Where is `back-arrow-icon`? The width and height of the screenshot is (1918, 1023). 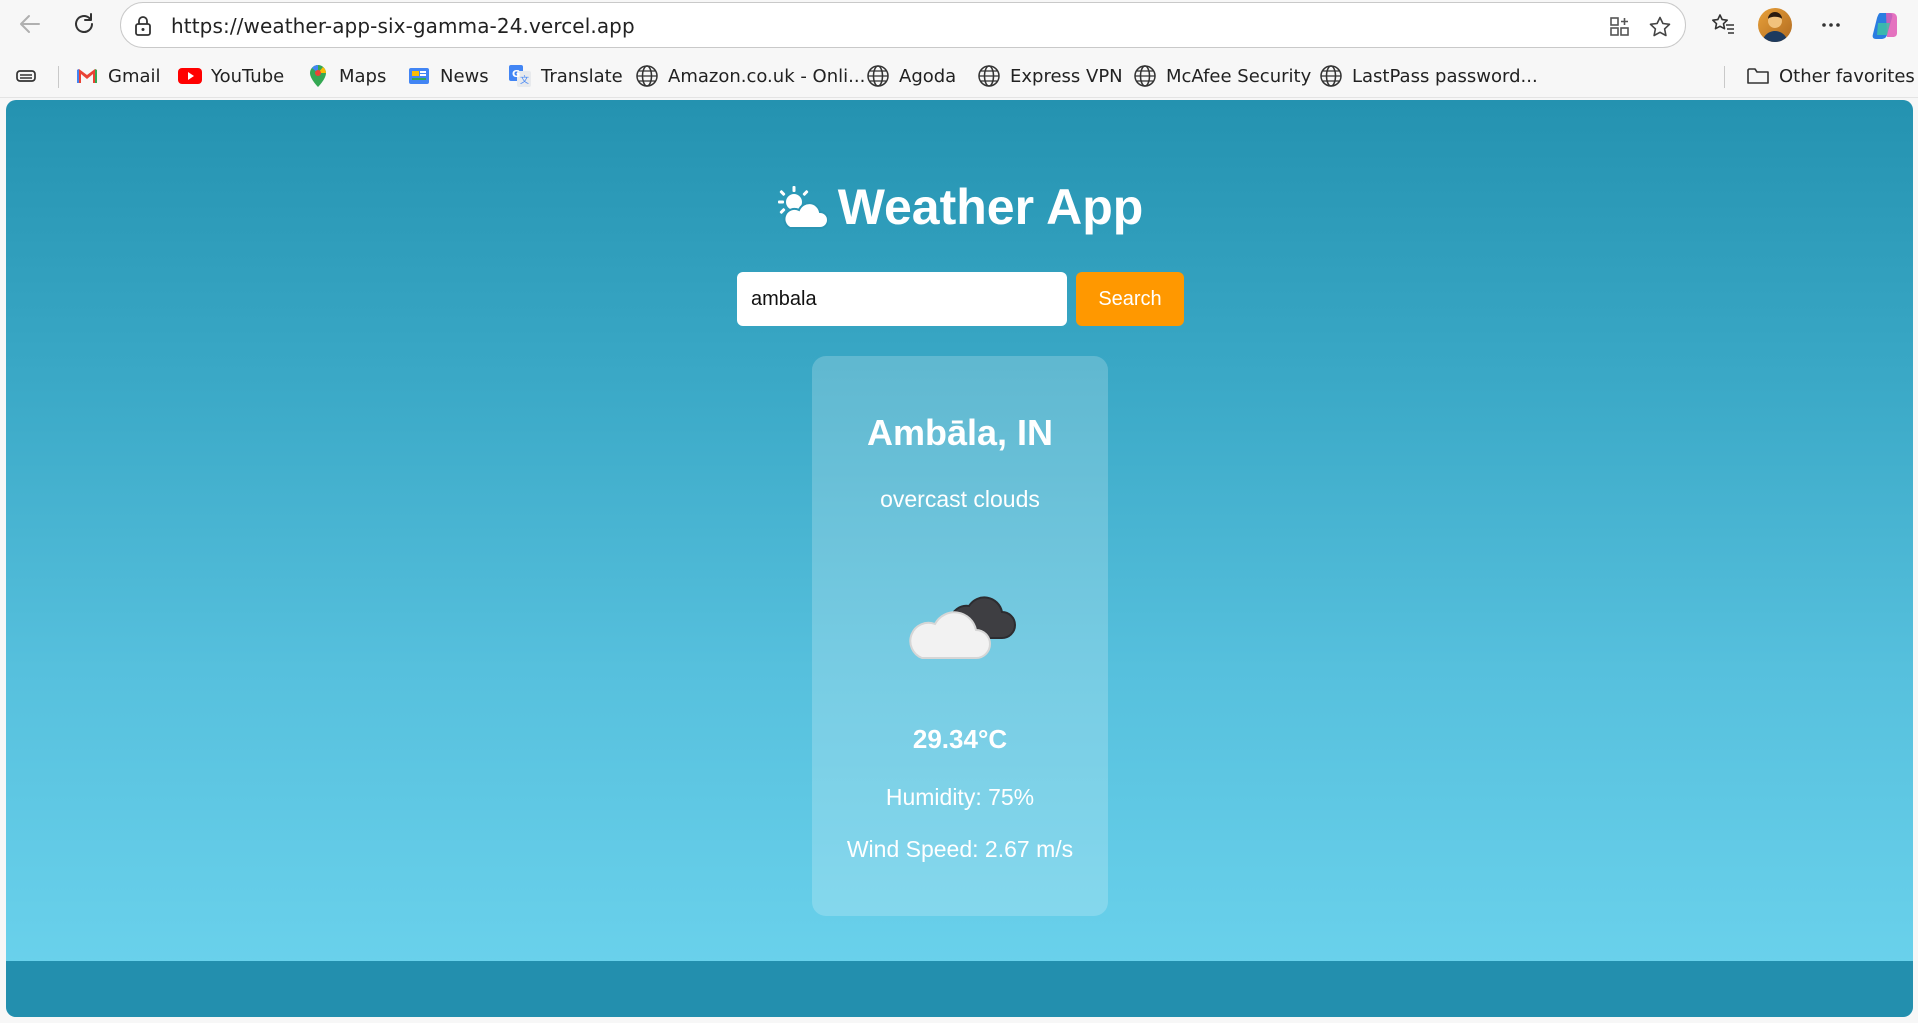
back-arrow-icon is located at coordinates (30, 24).